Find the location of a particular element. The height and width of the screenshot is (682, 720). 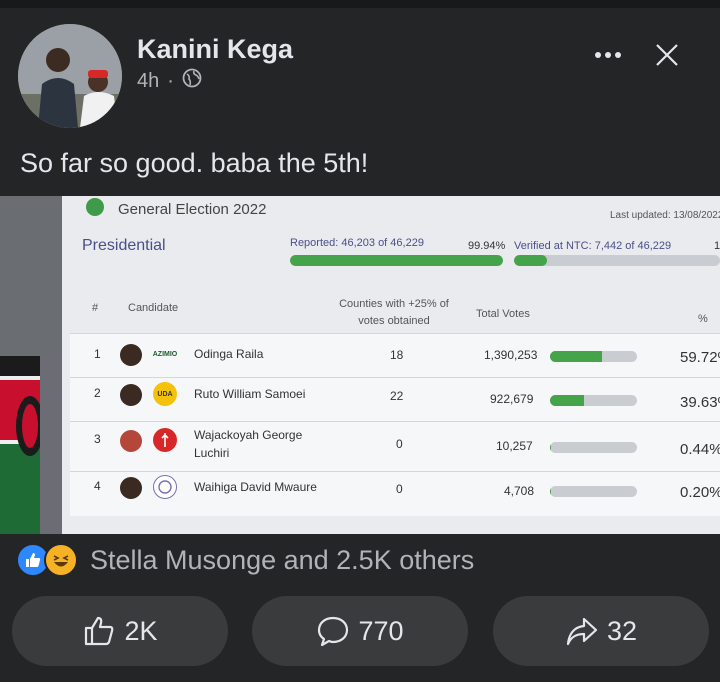

col-num: # is located at coordinates (95, 308).